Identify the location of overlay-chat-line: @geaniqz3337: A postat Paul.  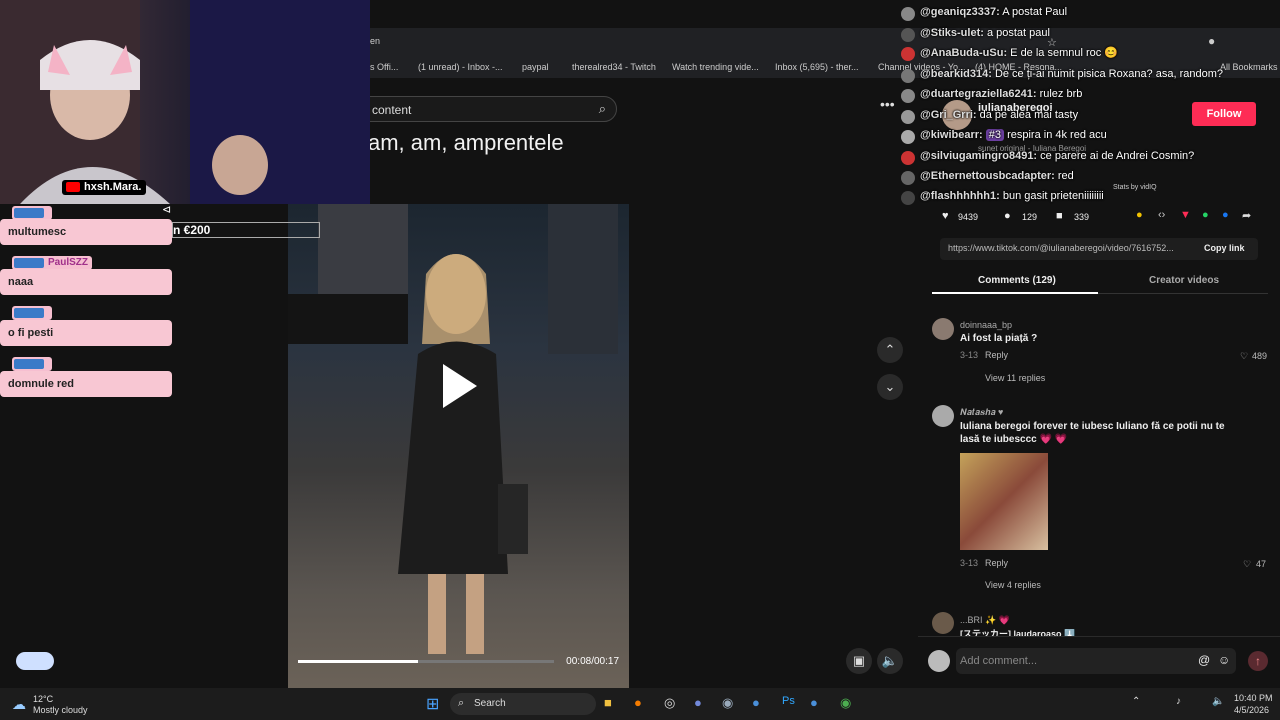
(982, 13).